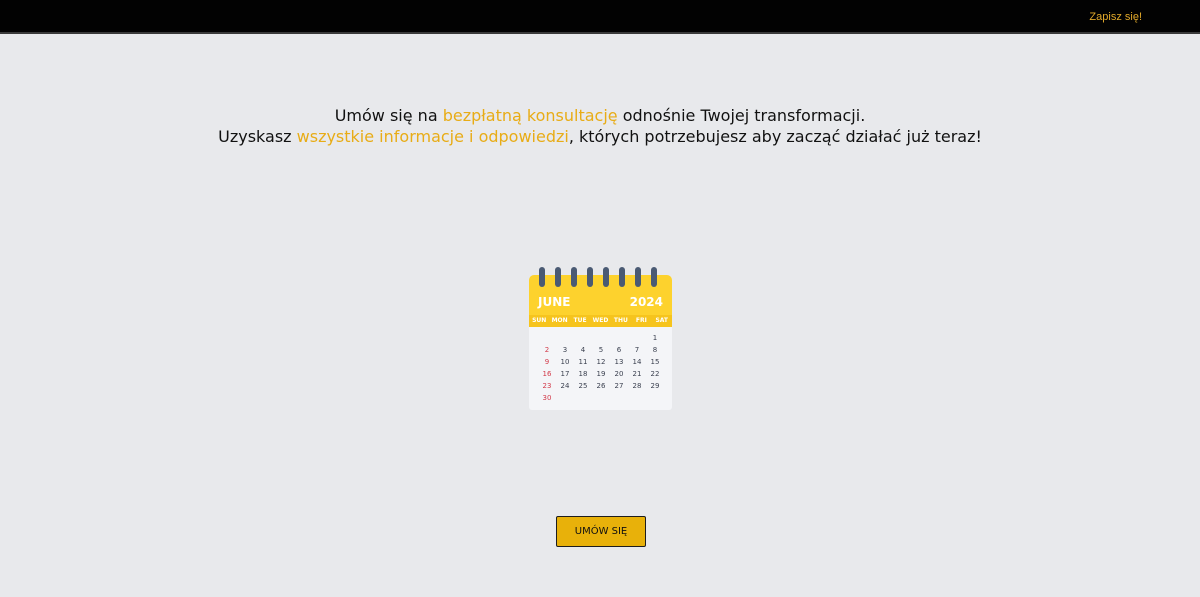 This screenshot has width=1200, height=597. I want to click on calendar-day: 22, so click(655, 374).